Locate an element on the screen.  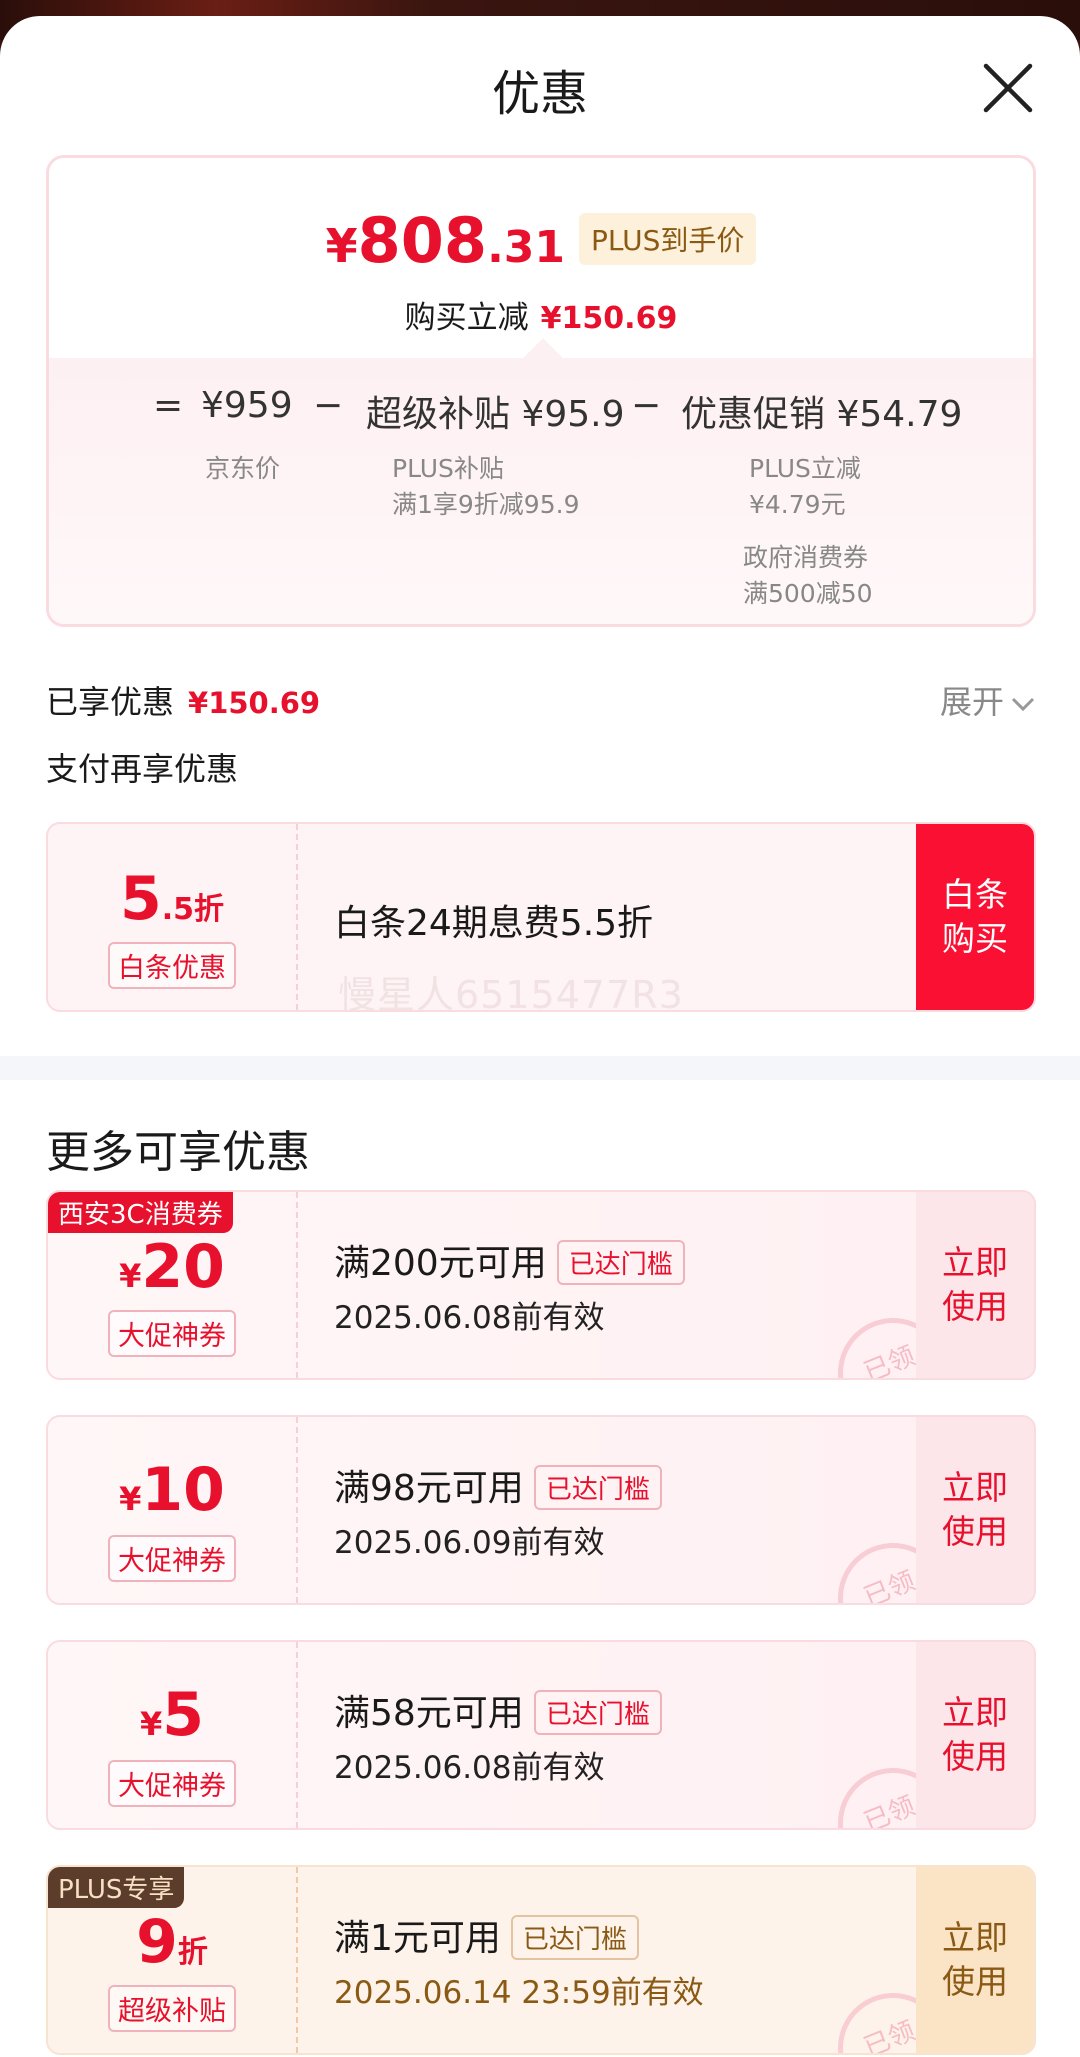
coupon-tag: 超级补贴 is located at coordinates (172, 2008).